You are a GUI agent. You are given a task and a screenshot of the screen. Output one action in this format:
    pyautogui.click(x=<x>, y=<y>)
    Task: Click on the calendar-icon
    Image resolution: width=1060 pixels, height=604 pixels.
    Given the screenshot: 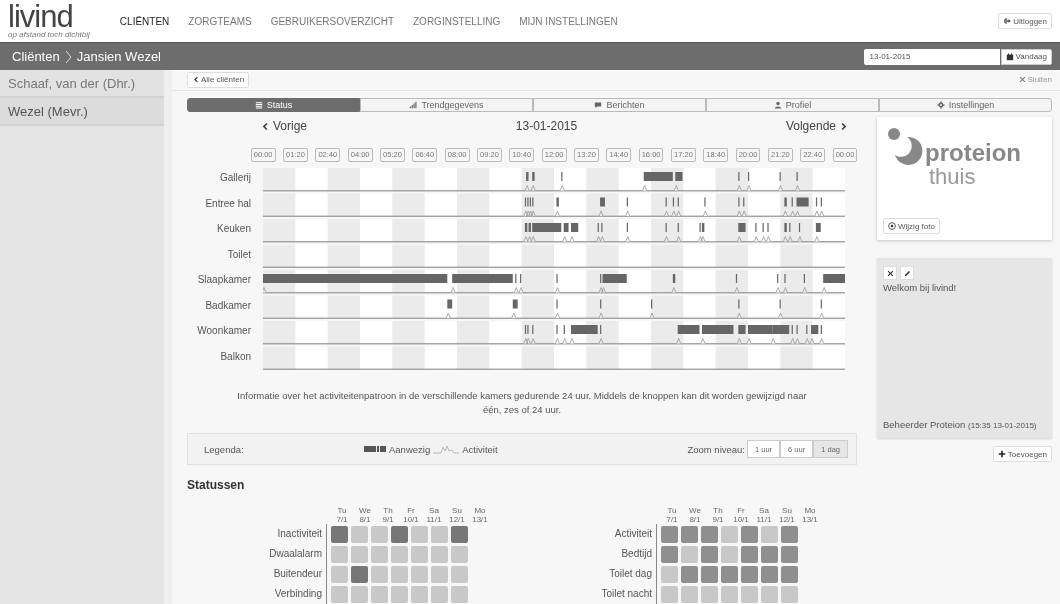 What is the action you would take?
    pyautogui.click(x=1009, y=56)
    